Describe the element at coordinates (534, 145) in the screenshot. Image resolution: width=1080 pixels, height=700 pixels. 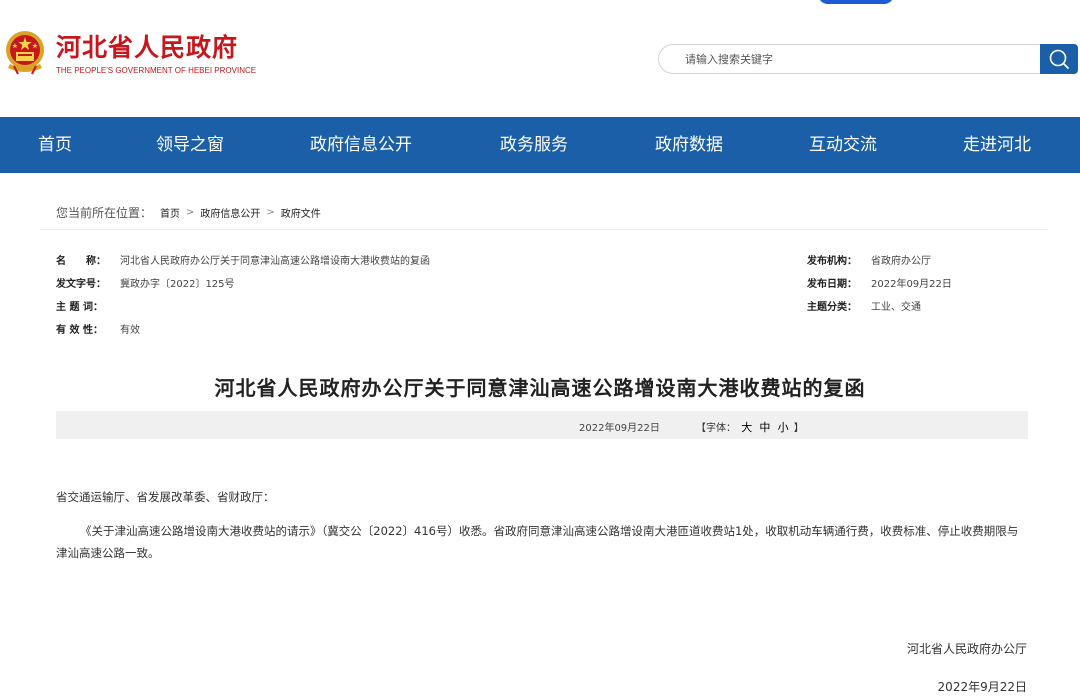
I see `nav-item-services: 政务服务` at that location.